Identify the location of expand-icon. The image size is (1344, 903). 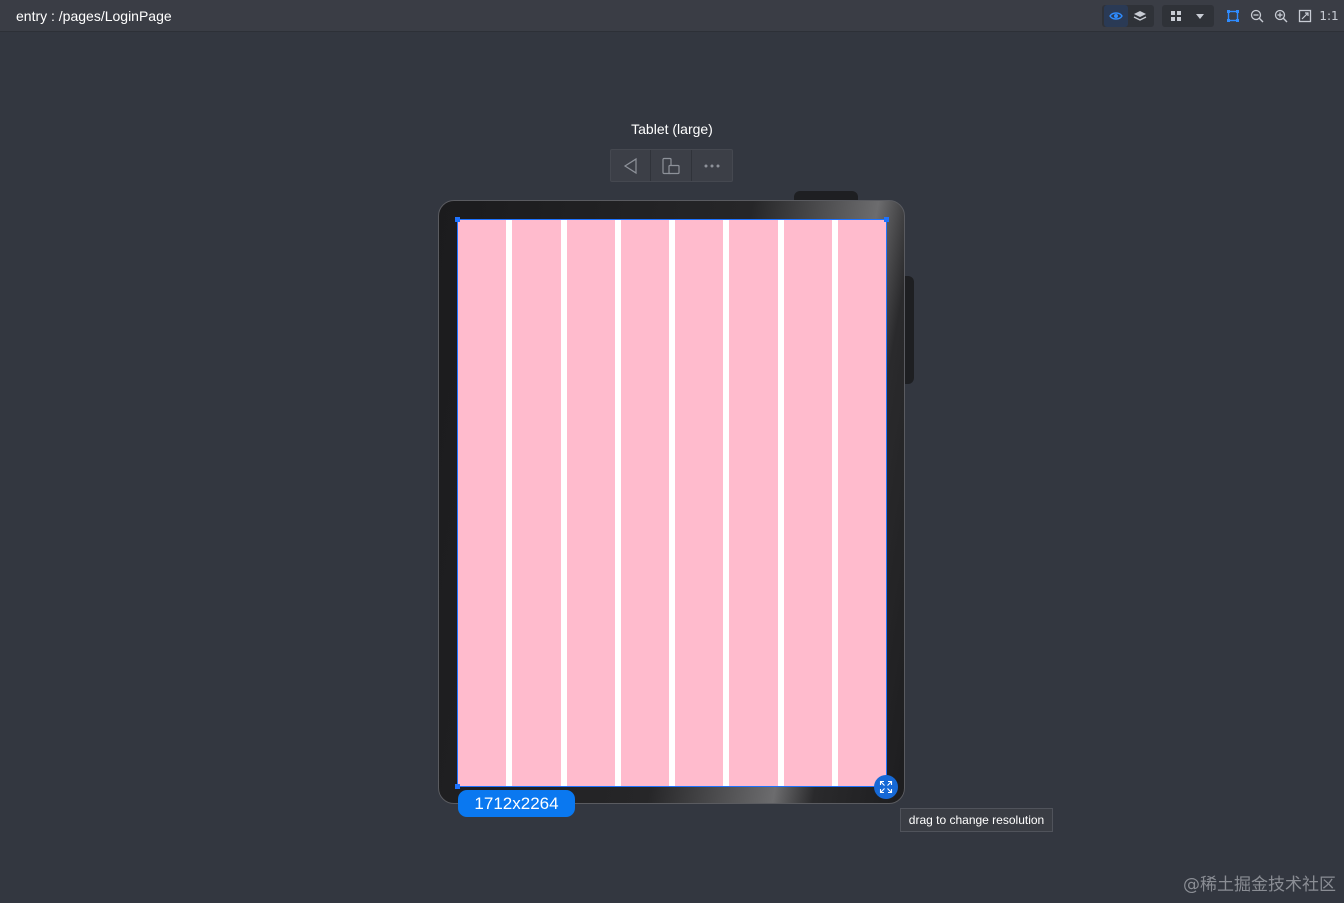
(886, 787).